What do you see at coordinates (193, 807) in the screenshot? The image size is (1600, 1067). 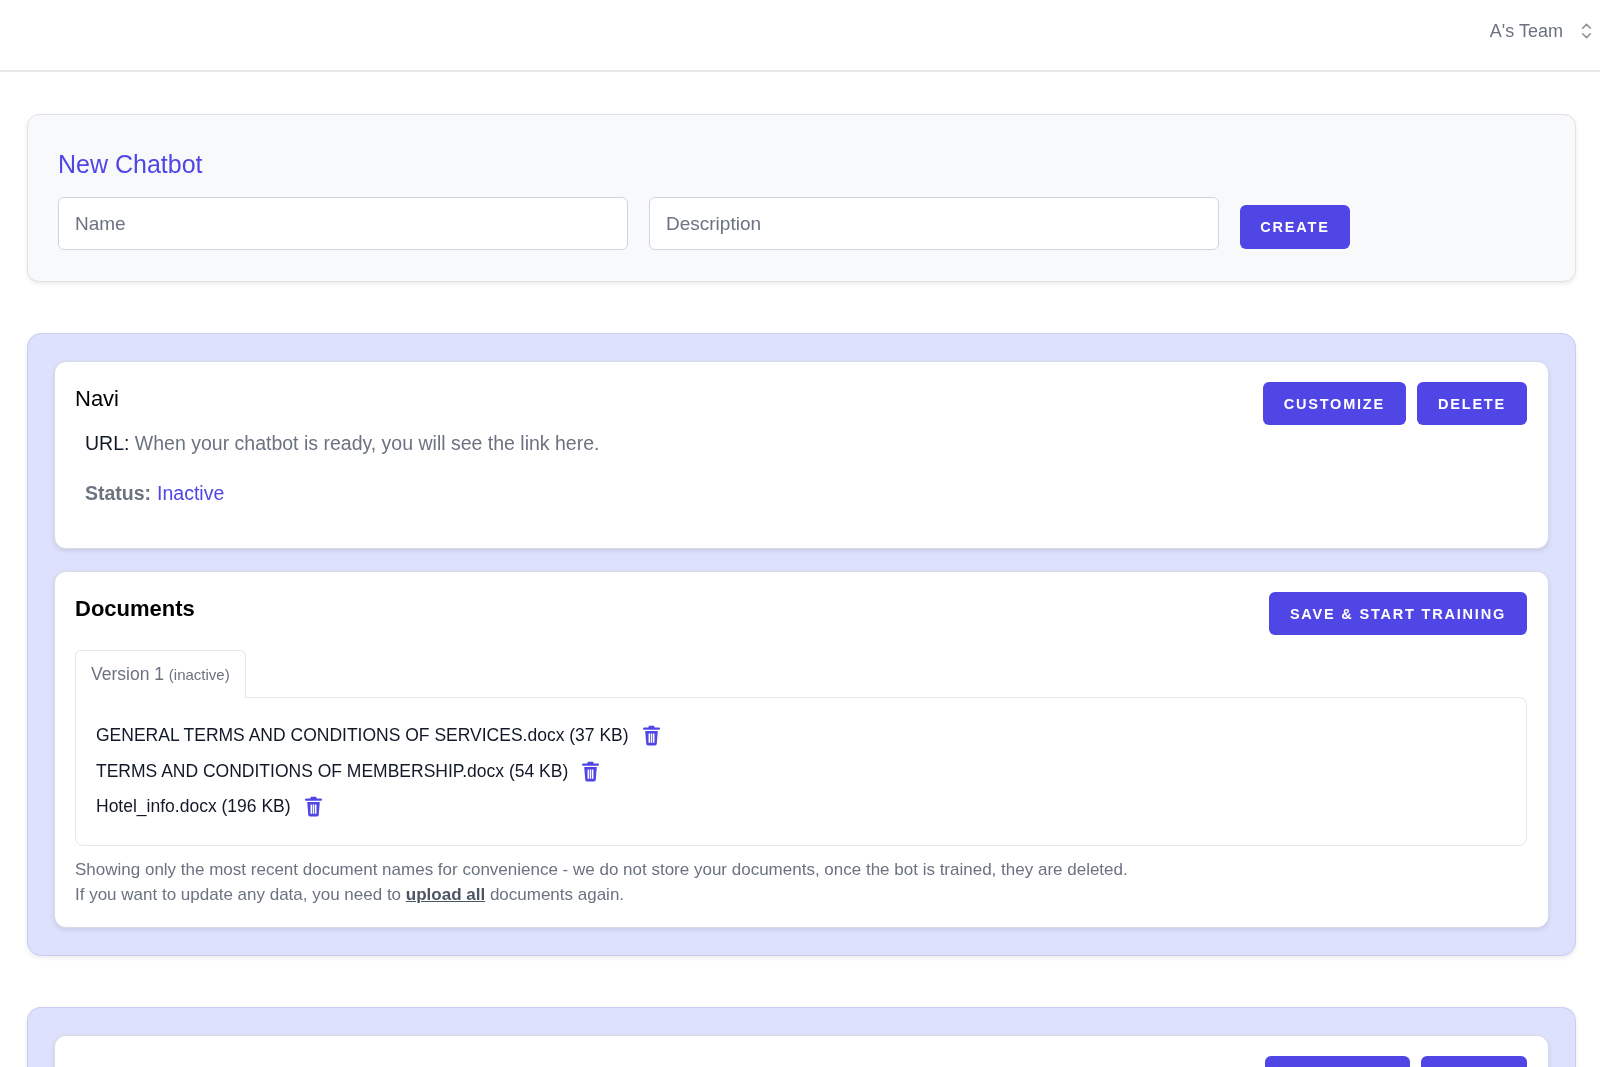 I see `file-name: Hotel_info.docx (196 KB)` at bounding box center [193, 807].